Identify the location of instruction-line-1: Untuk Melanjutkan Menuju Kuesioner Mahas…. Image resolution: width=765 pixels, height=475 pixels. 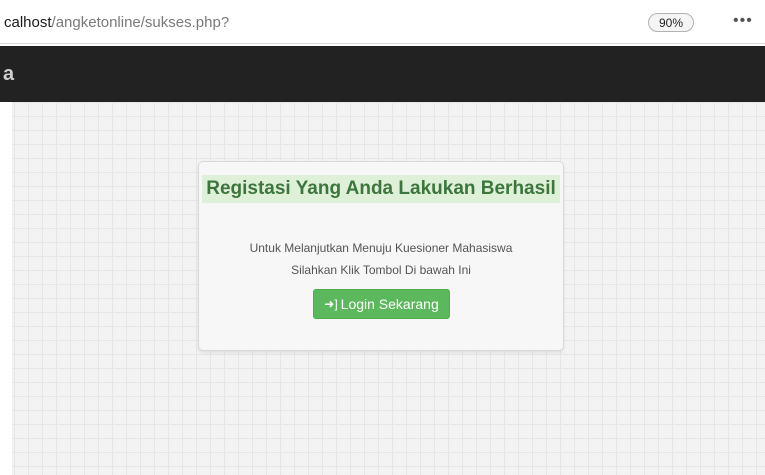
(381, 248).